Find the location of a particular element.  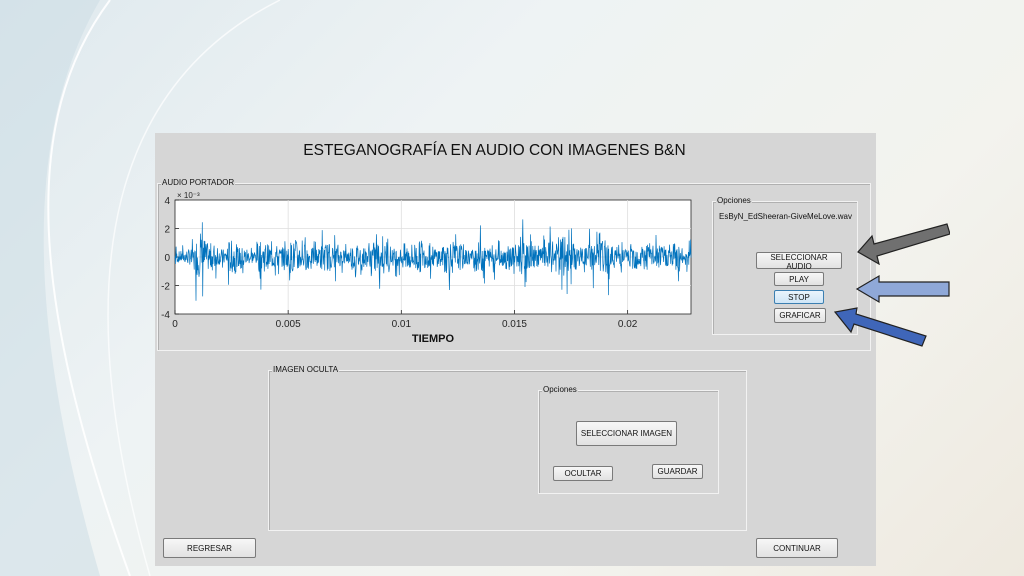

audio-panel-title: AUDIO PORTADOR is located at coordinates (198, 183).